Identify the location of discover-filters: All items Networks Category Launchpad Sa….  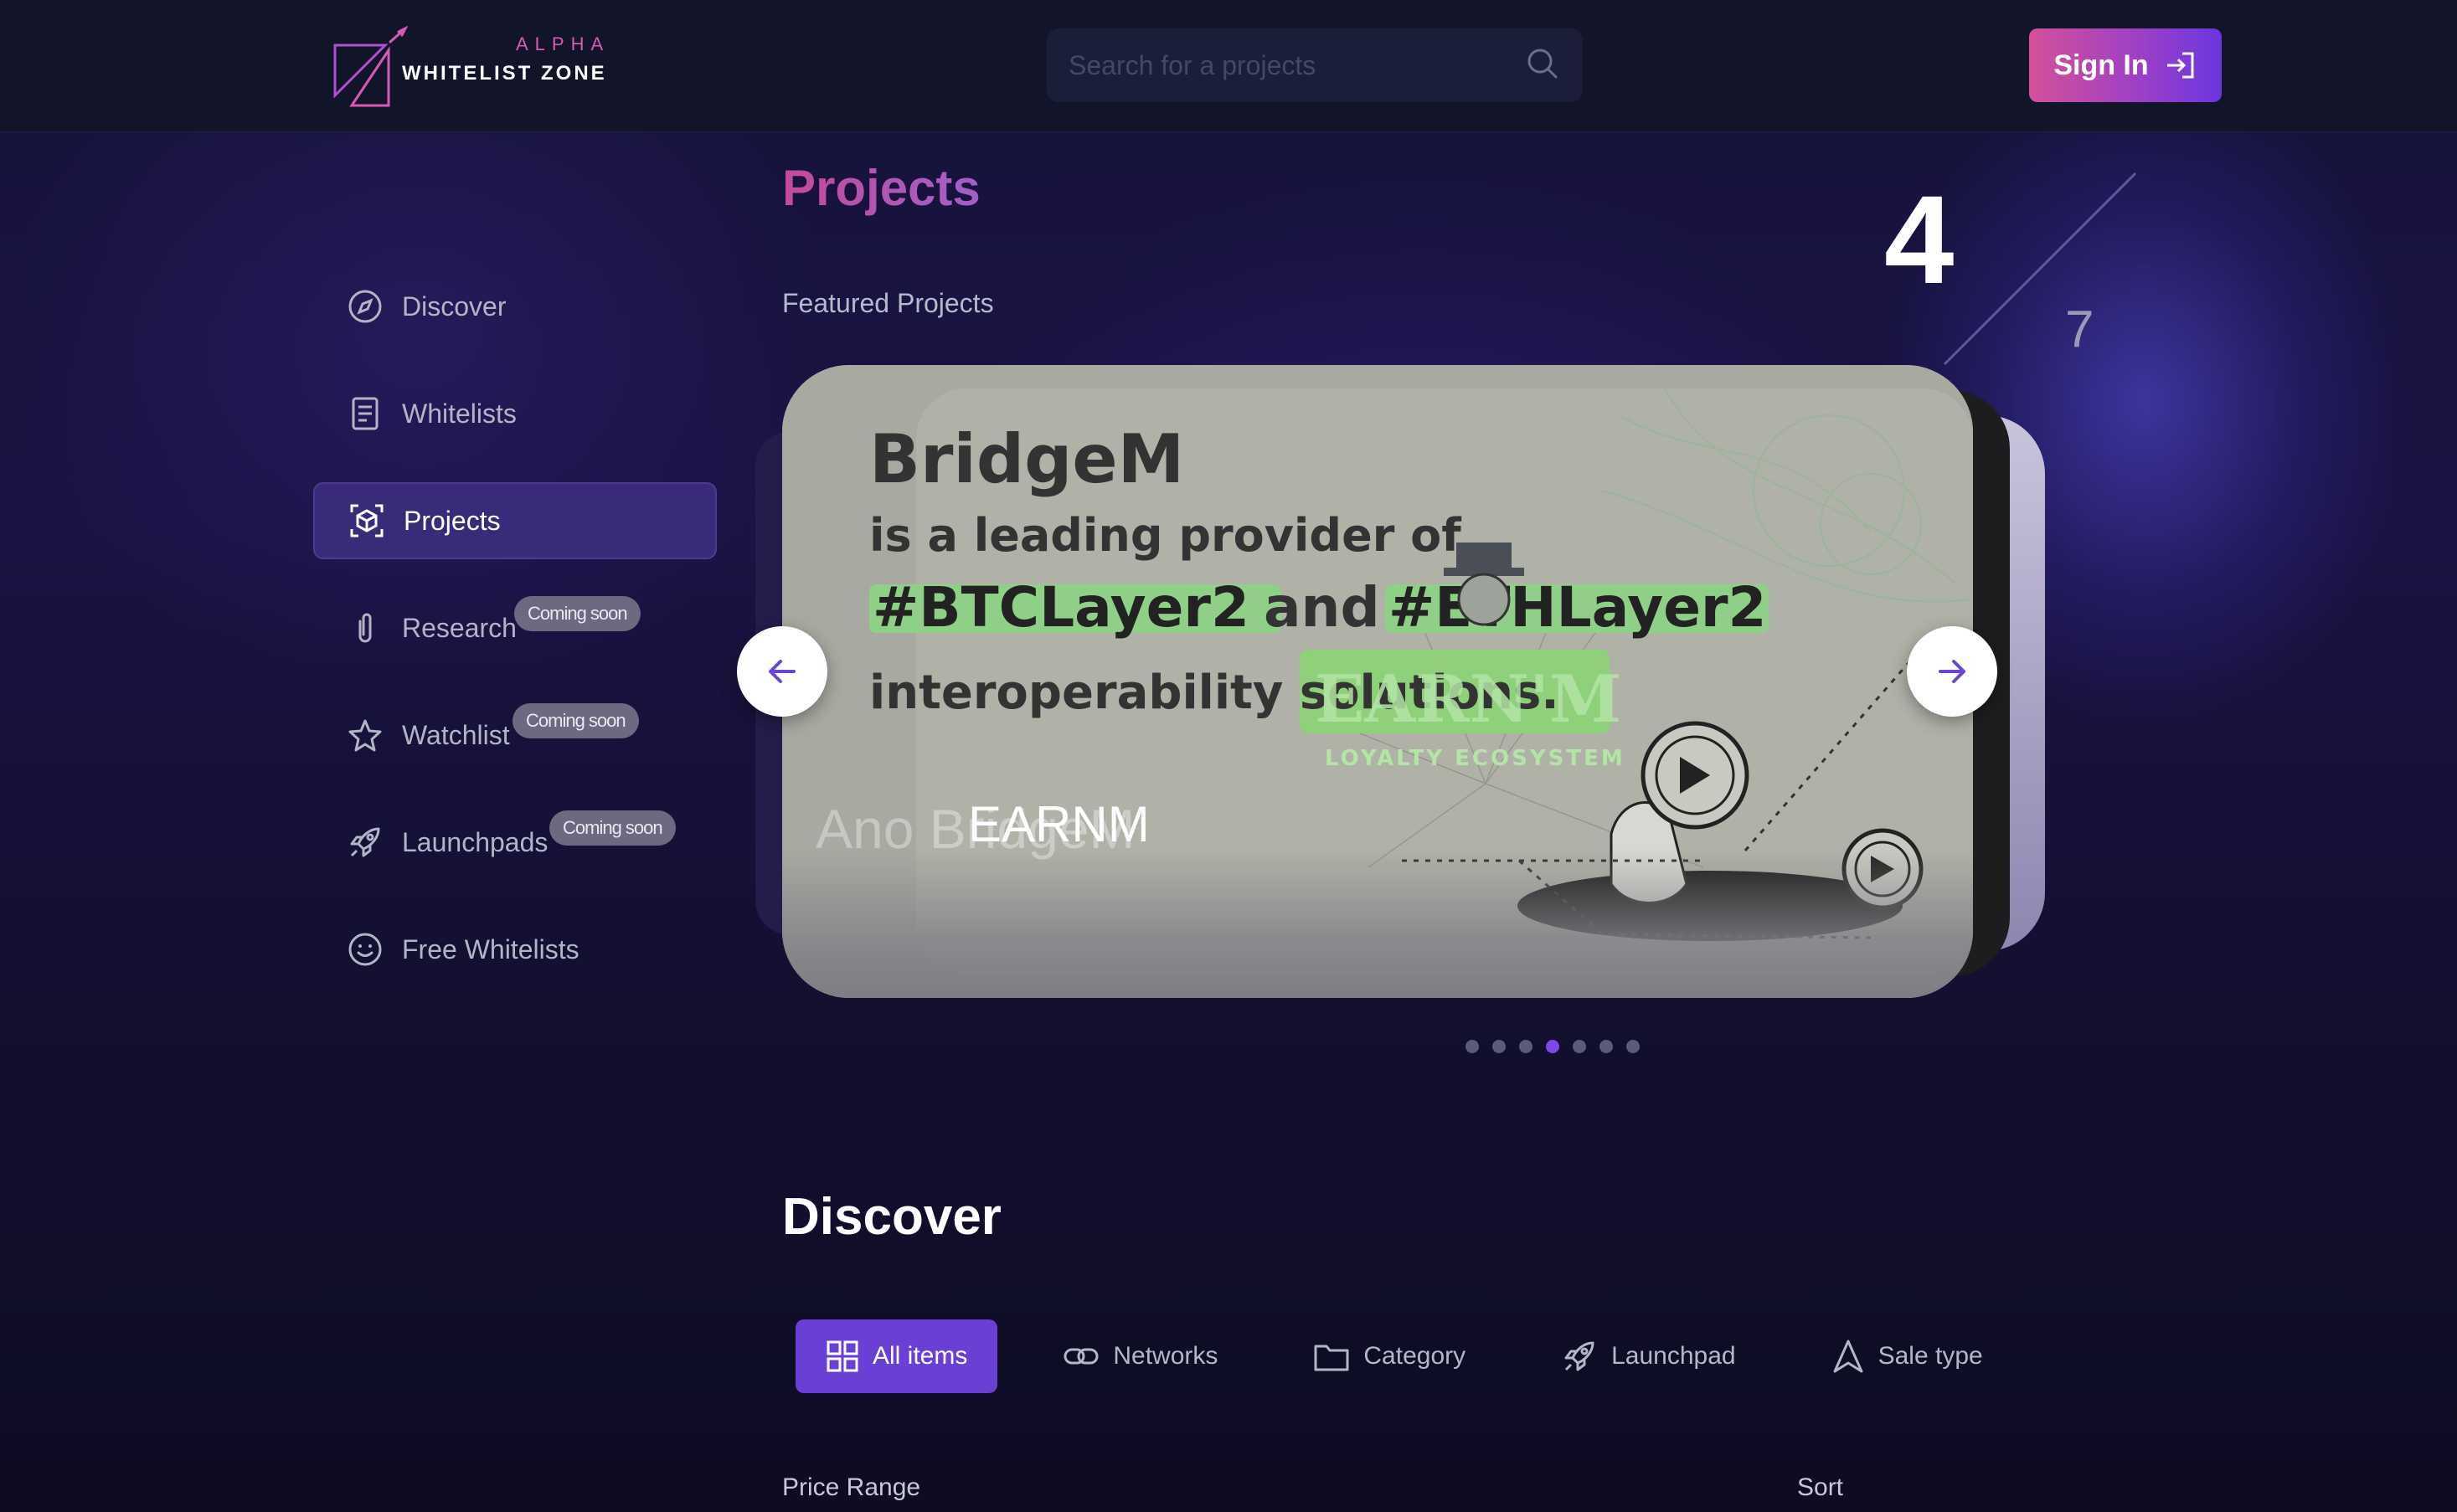
(1422, 1356).